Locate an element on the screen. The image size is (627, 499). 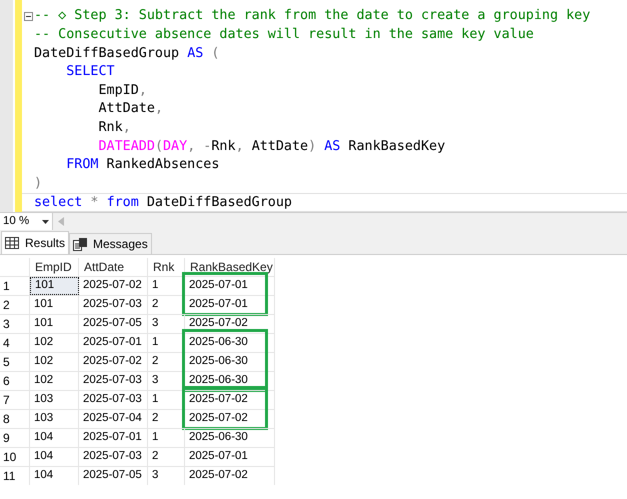
column-header: Rnk is located at coordinates (166, 267).